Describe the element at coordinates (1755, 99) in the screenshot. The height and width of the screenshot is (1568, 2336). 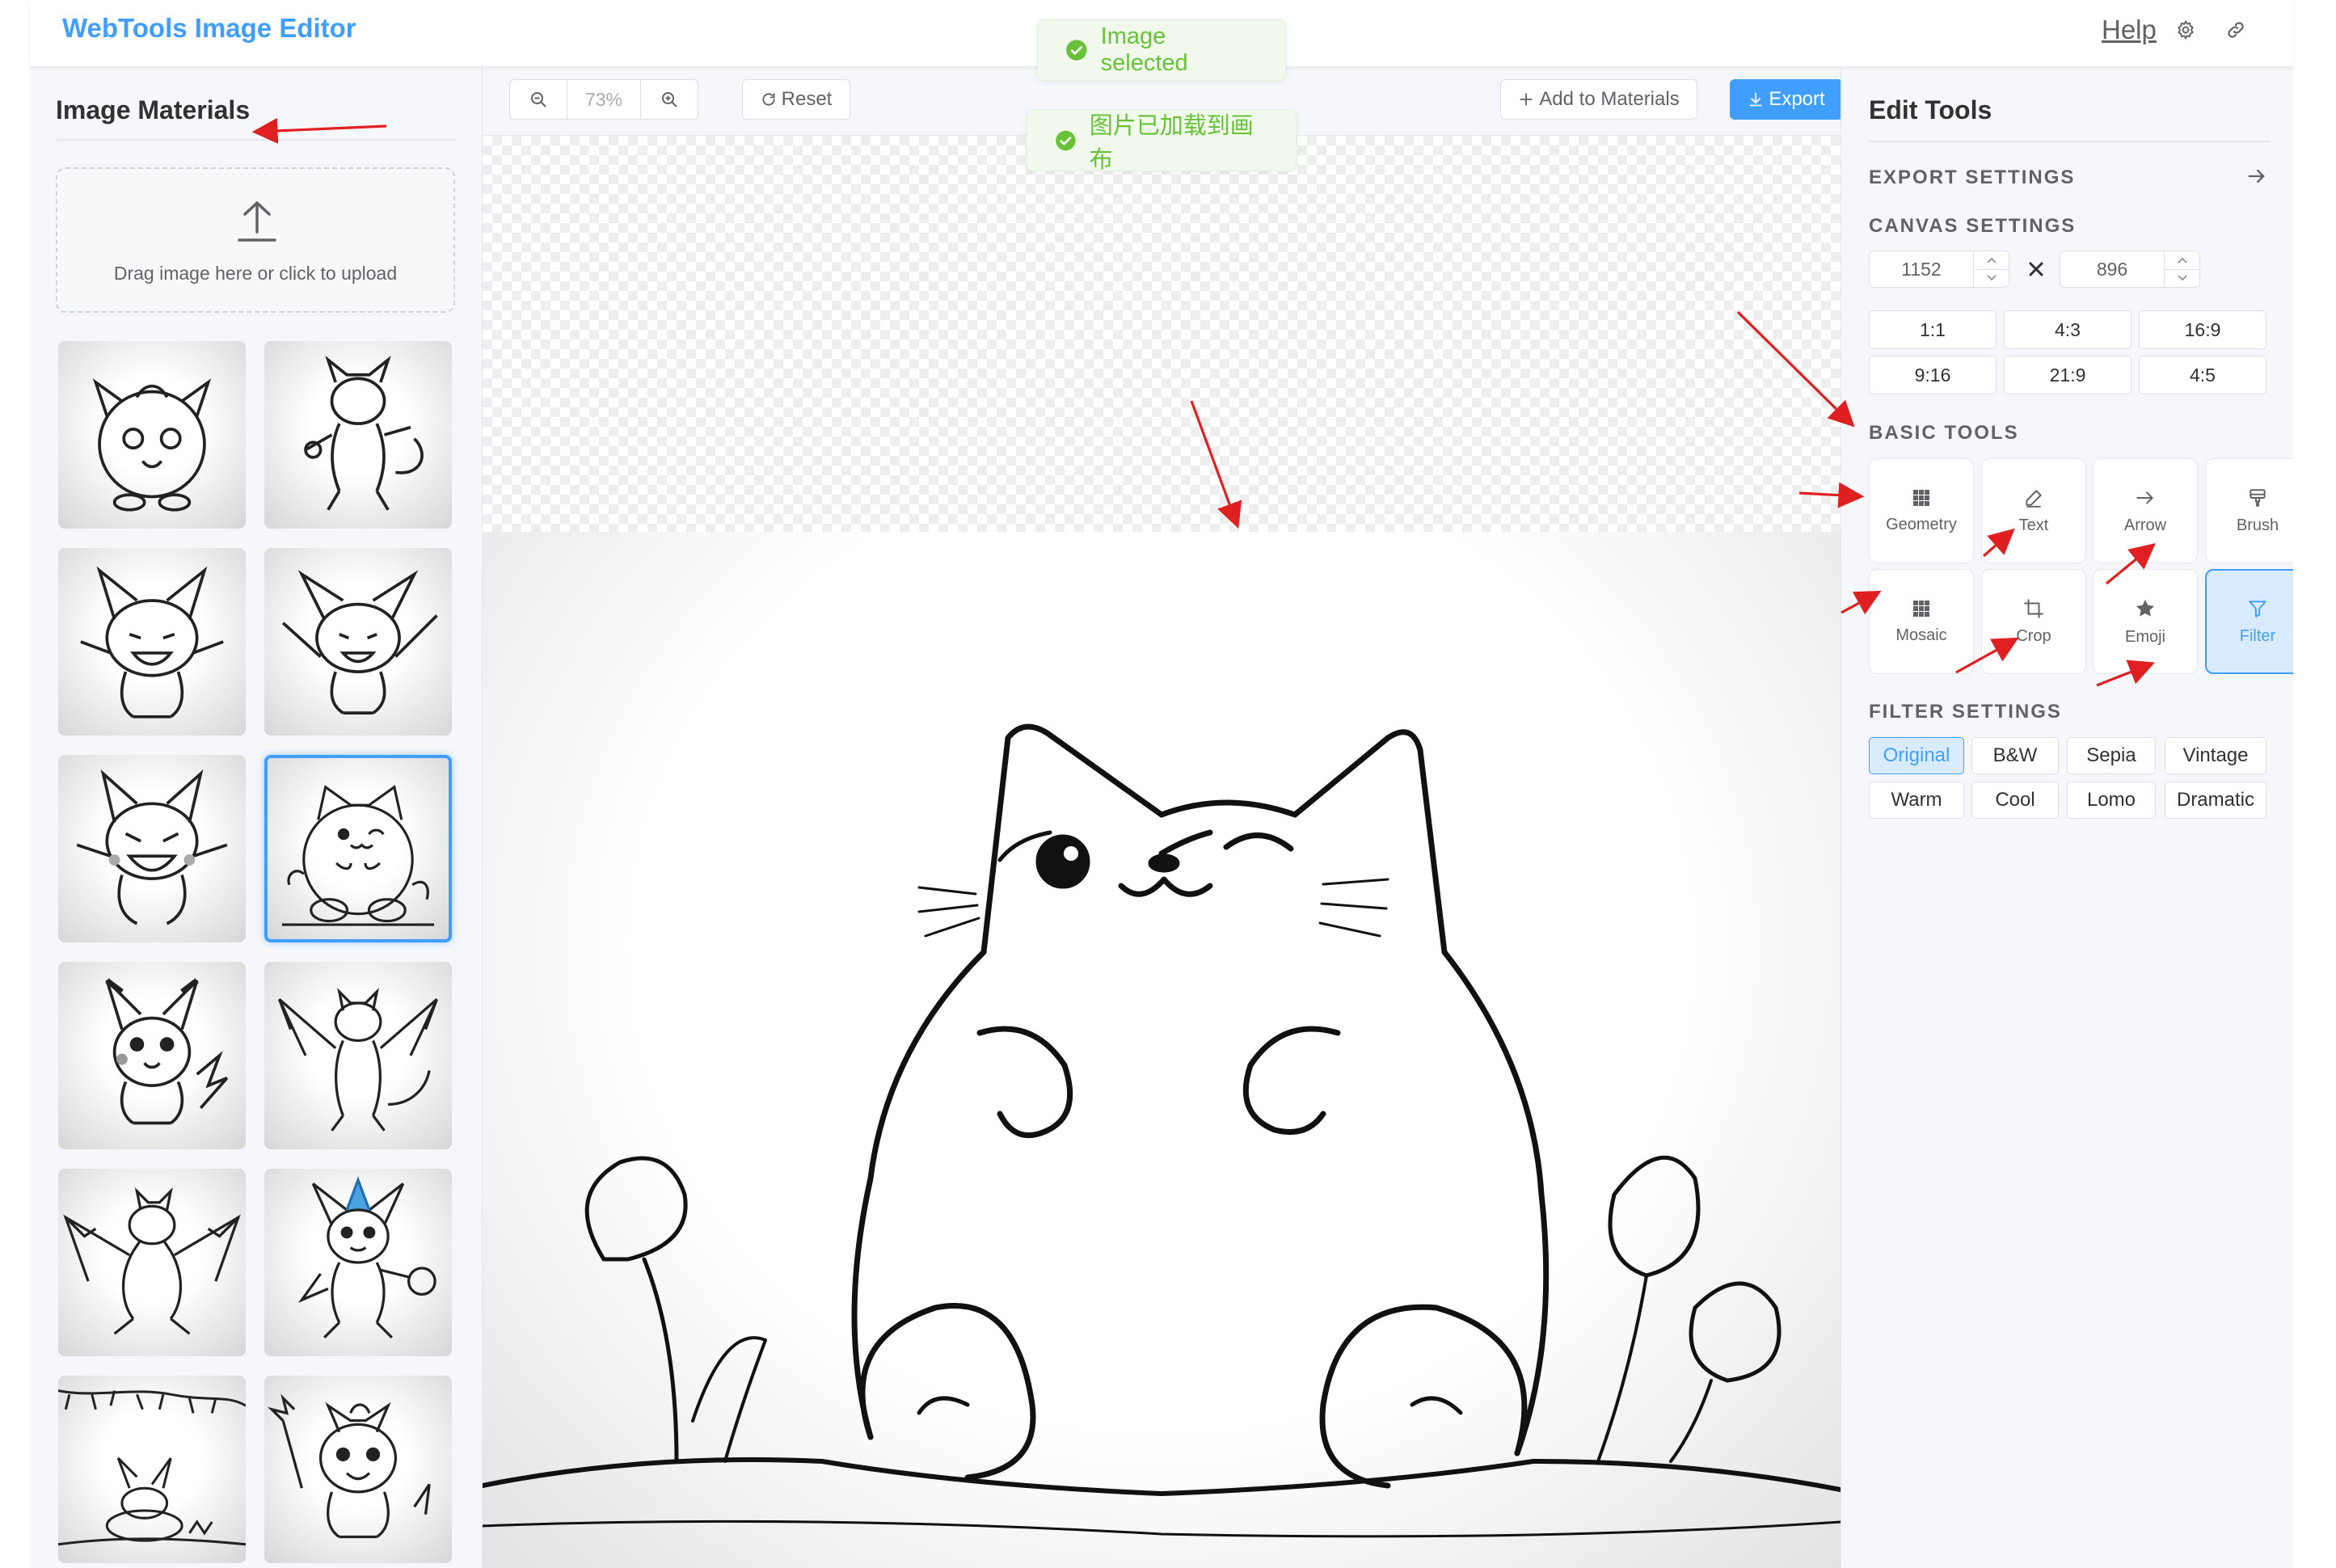
I see `download-icon` at that location.